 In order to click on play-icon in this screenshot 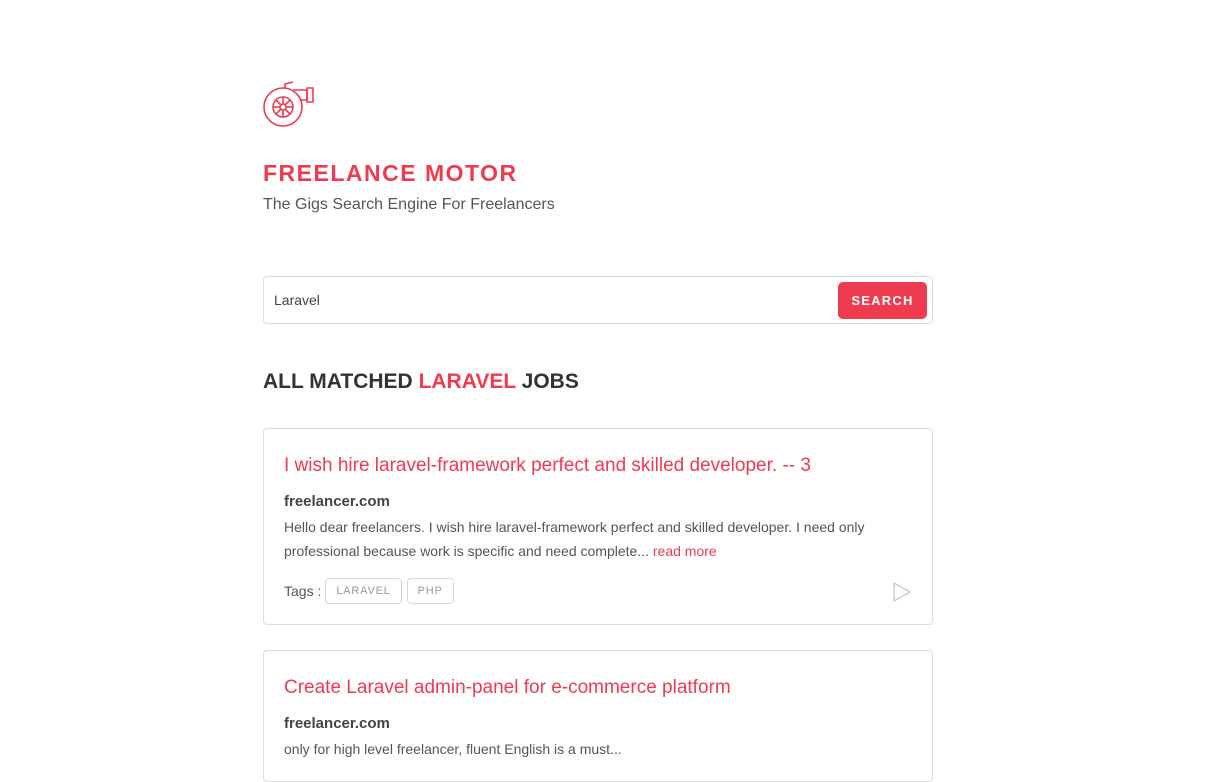, I will do `click(902, 592)`.